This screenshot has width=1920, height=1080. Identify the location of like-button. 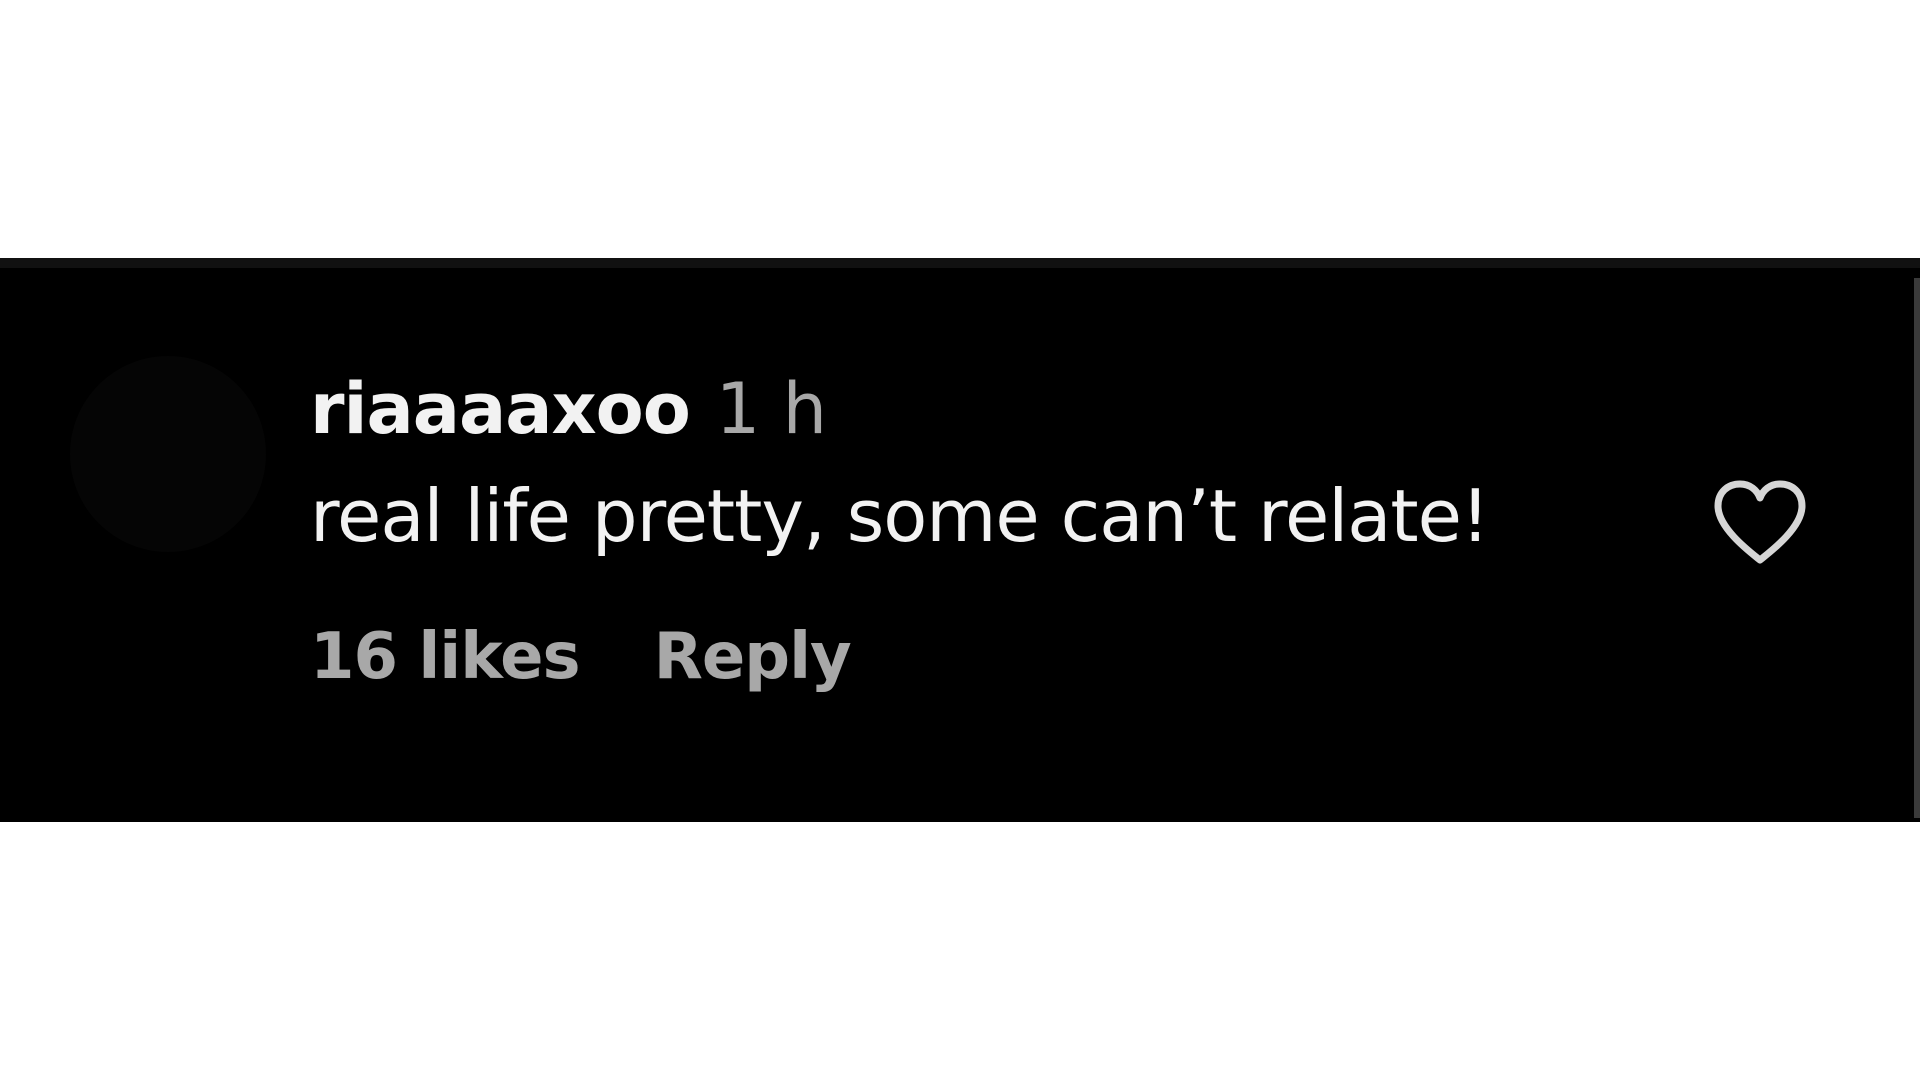
(1760, 522).